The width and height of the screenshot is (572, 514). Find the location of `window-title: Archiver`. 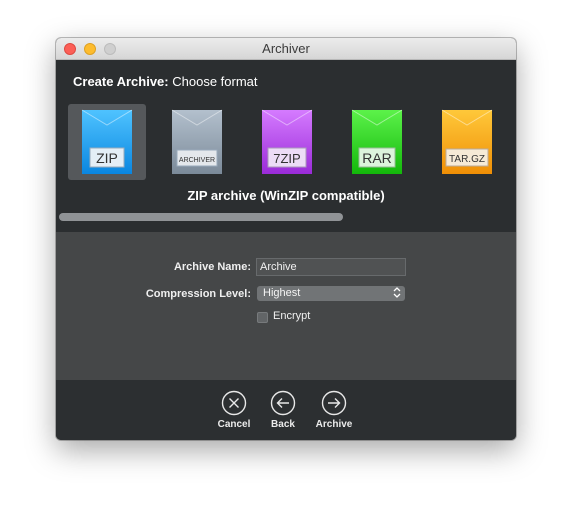

window-title: Archiver is located at coordinates (286, 48).